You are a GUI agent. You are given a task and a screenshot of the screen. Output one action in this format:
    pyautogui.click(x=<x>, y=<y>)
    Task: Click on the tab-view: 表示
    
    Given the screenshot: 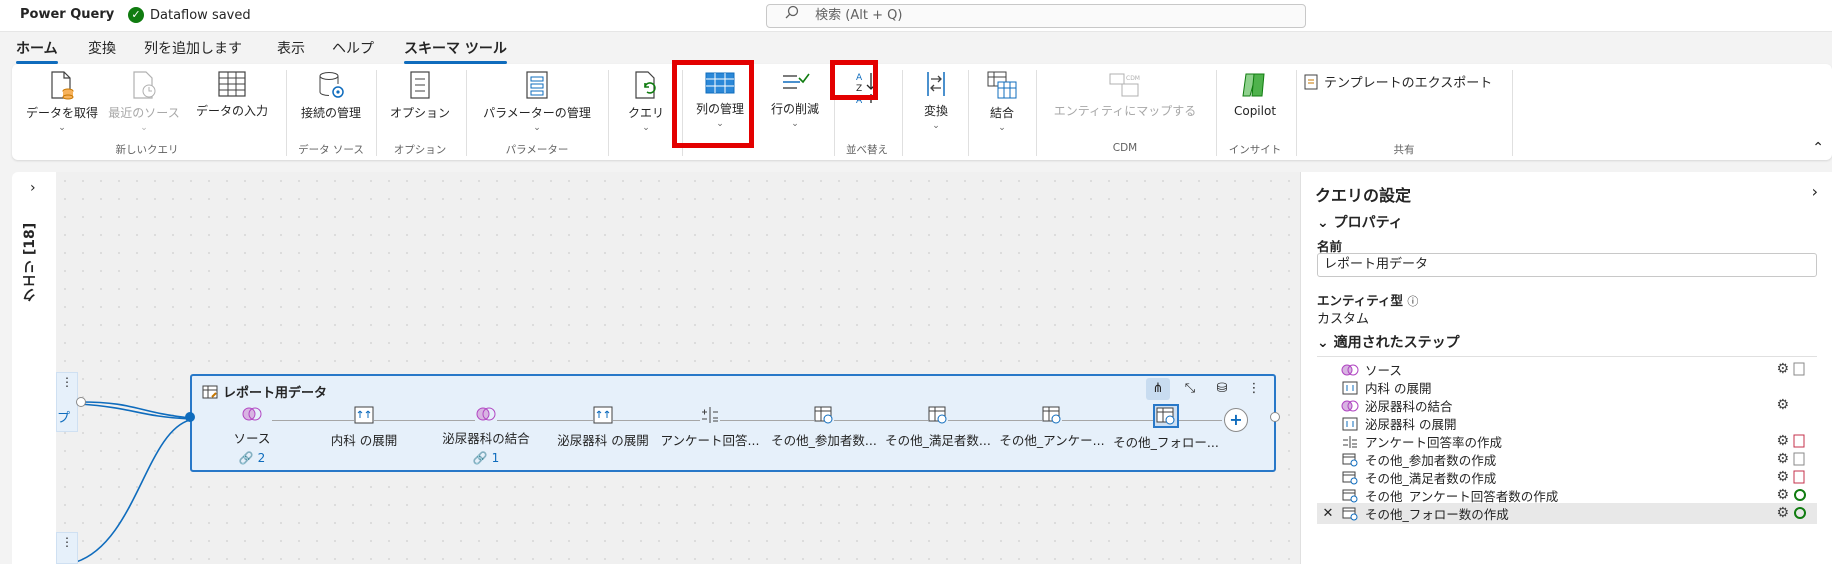 What is the action you would take?
    pyautogui.click(x=291, y=48)
    